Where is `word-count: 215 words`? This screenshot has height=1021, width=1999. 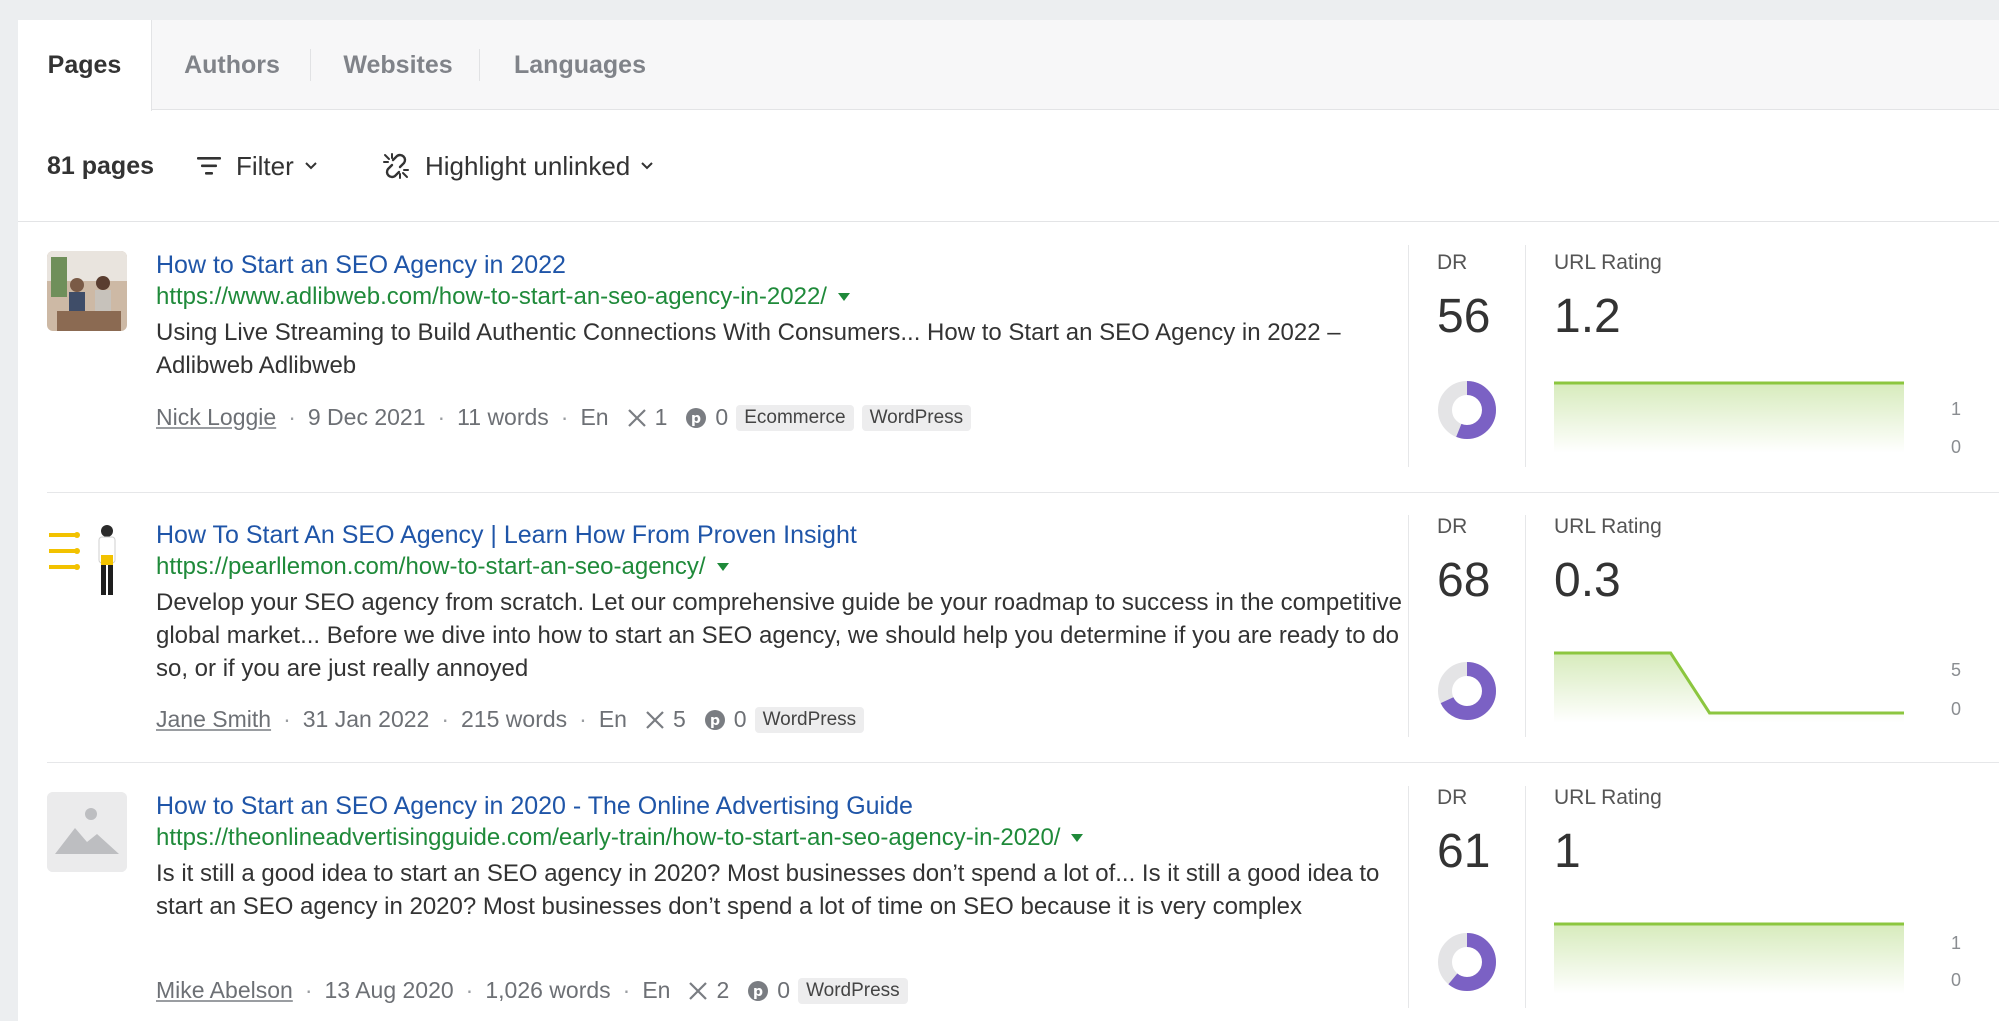
word-count: 215 words is located at coordinates (514, 719).